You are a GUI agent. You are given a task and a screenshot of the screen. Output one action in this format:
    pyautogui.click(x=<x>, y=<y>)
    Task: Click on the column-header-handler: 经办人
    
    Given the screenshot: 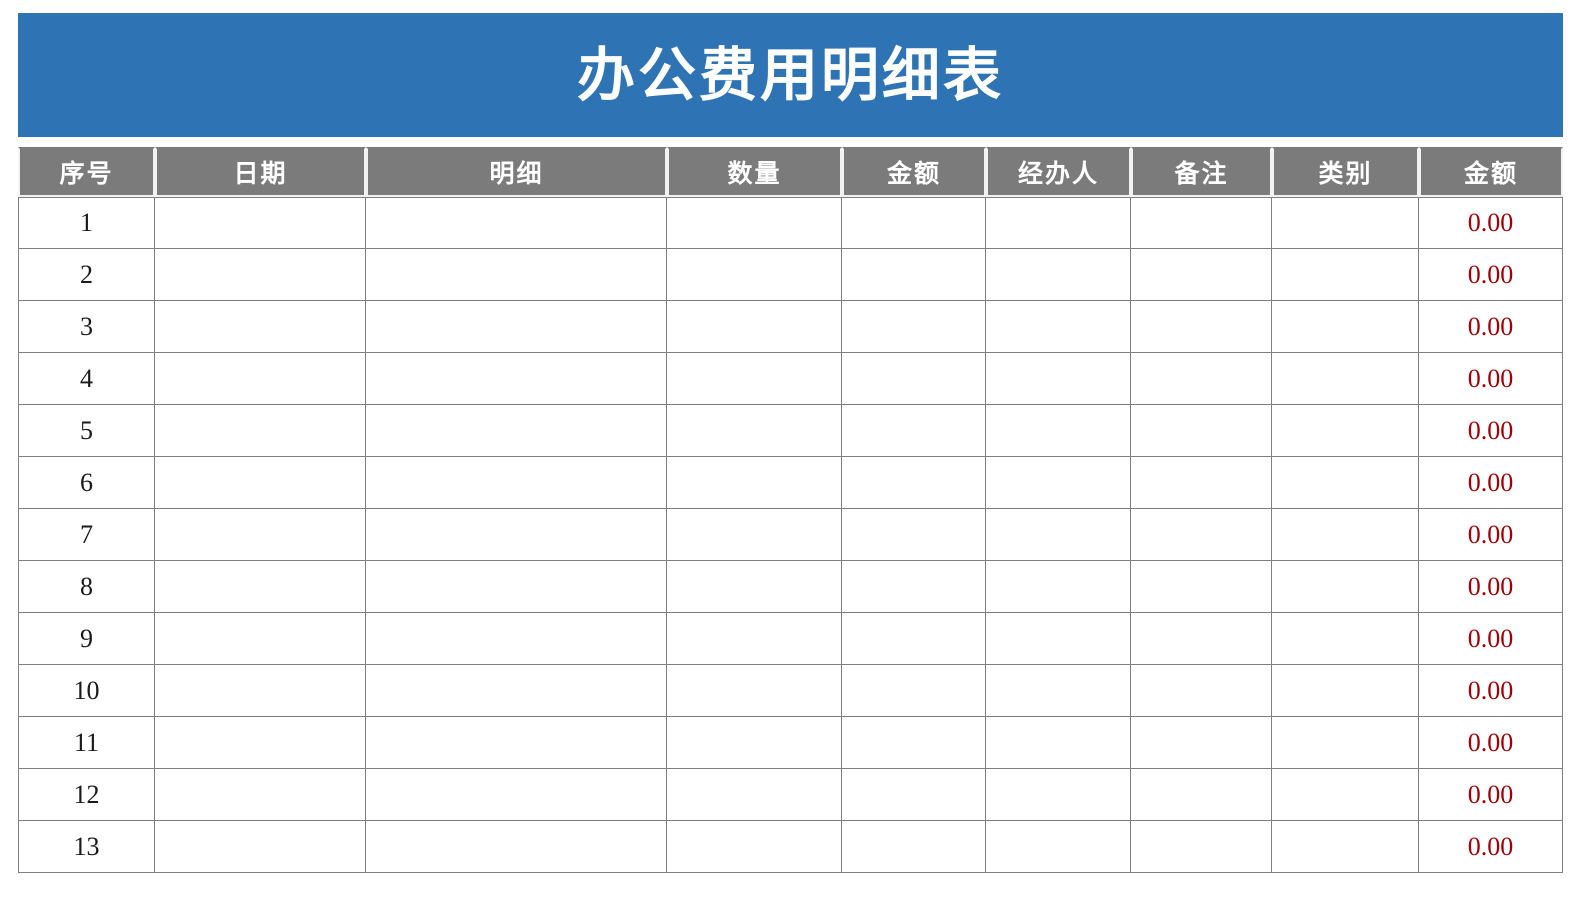 What is the action you would take?
    pyautogui.click(x=1058, y=172)
    